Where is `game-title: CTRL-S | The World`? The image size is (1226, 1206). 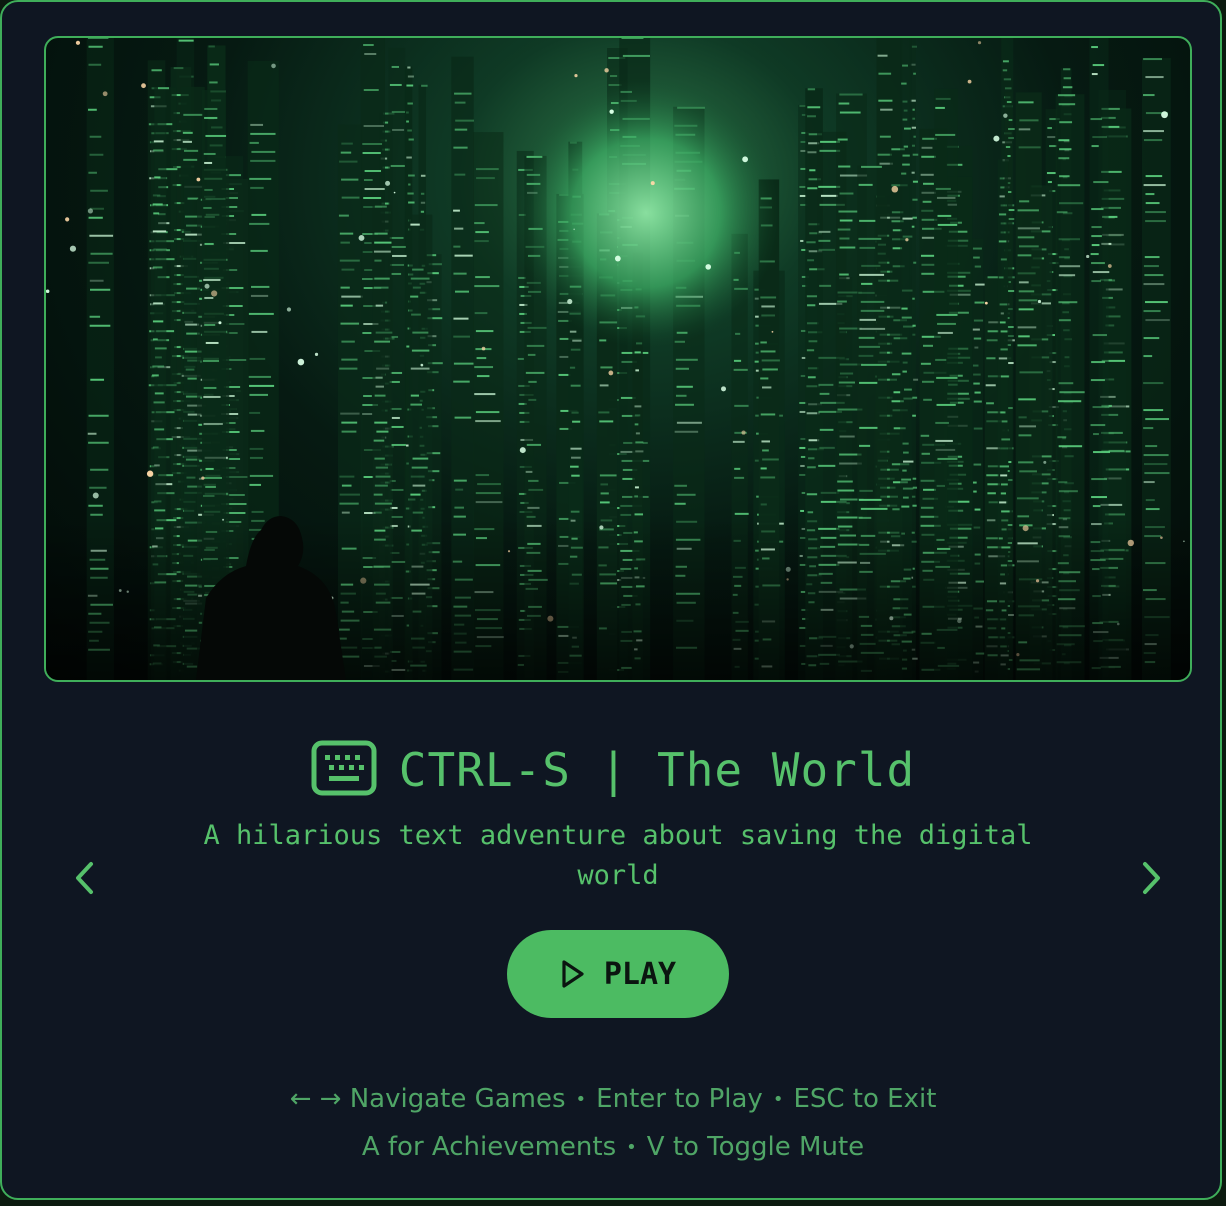
game-title: CTRL-S | The World is located at coordinates (657, 770).